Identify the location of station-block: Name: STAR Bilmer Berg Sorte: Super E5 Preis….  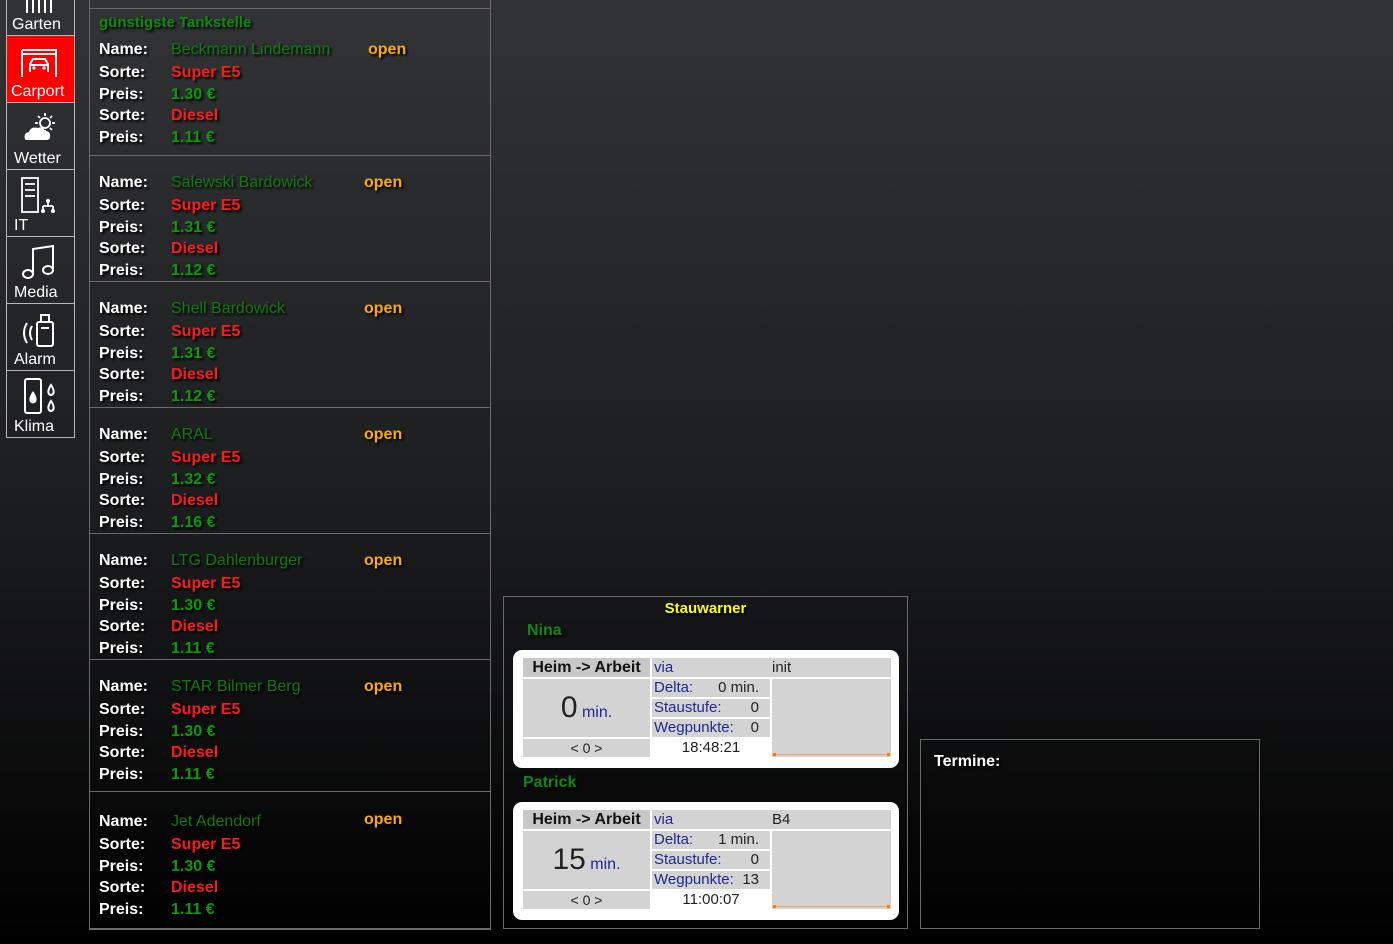
(290, 725).